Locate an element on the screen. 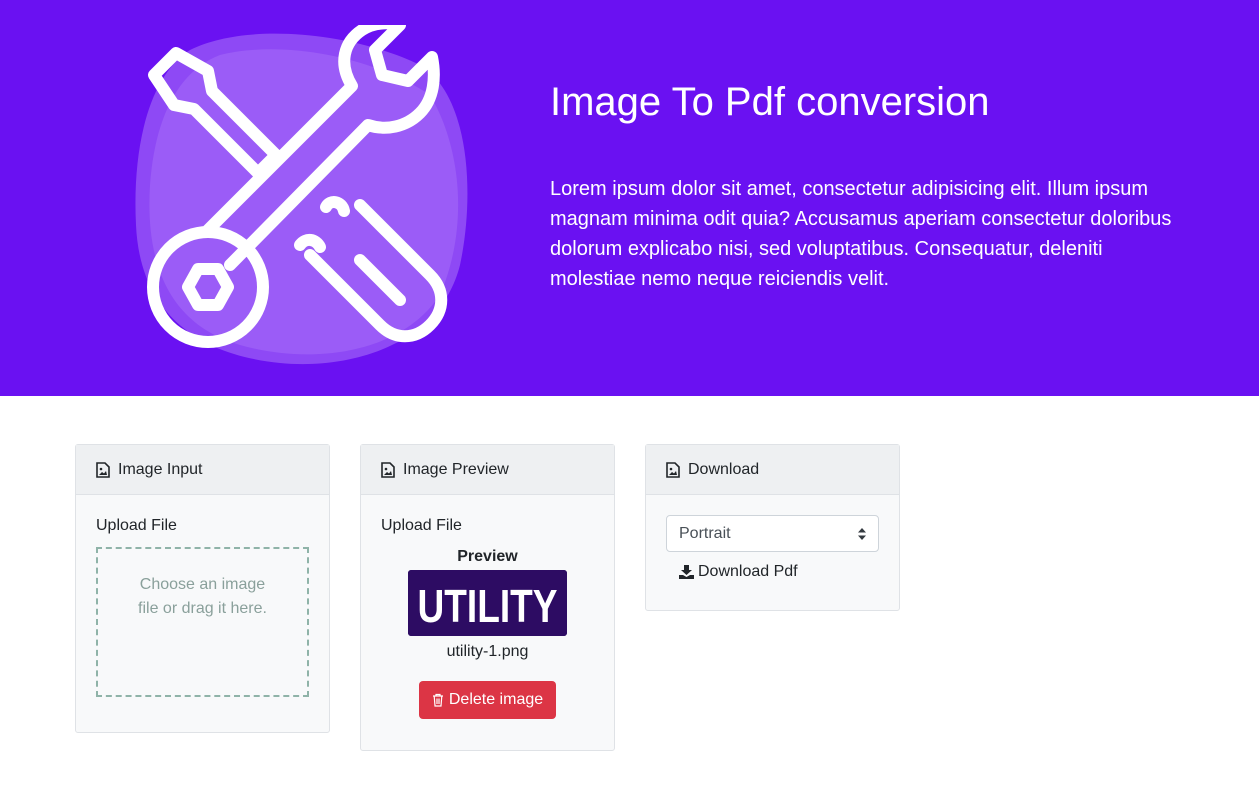  sort-arrows-icon is located at coordinates (862, 533).